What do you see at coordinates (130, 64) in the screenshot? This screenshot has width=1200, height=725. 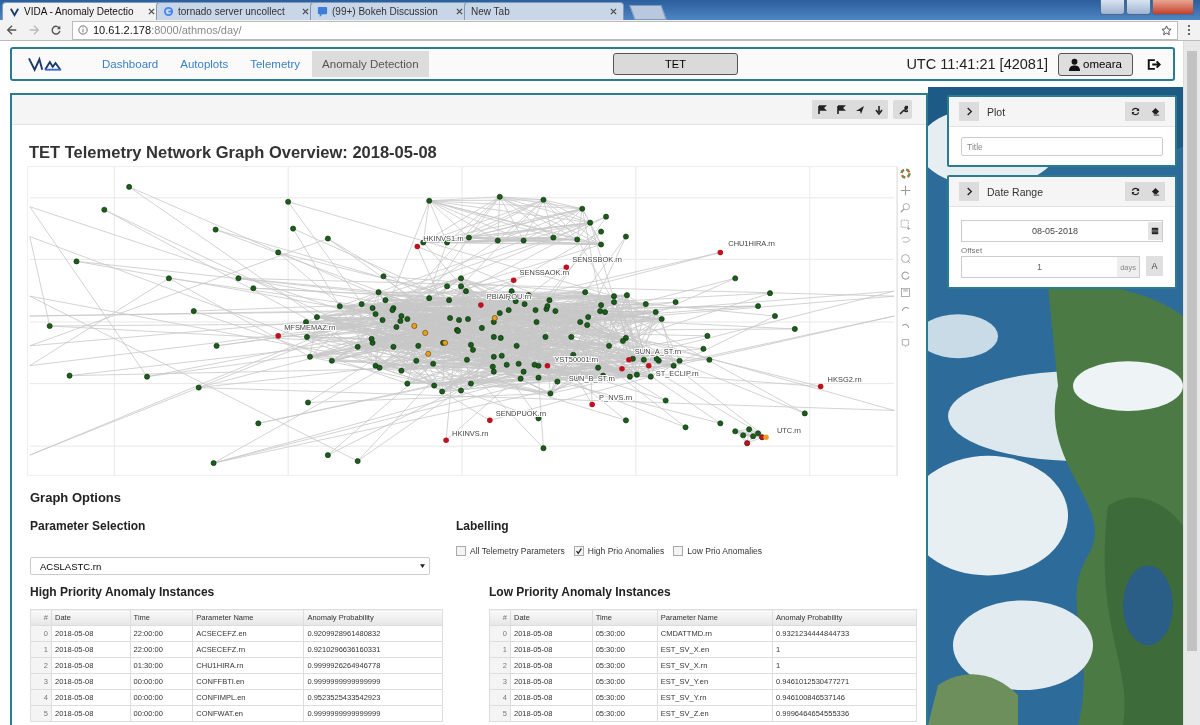 I see `nav-link: Dashboard` at bounding box center [130, 64].